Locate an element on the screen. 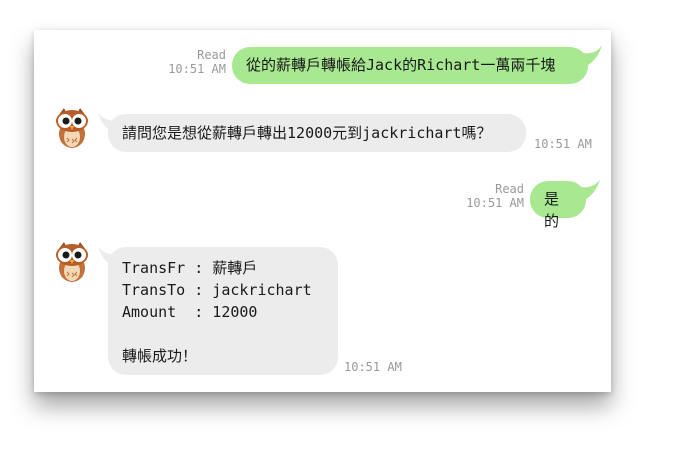  message-line: Amount : 12000 is located at coordinates (190, 312).